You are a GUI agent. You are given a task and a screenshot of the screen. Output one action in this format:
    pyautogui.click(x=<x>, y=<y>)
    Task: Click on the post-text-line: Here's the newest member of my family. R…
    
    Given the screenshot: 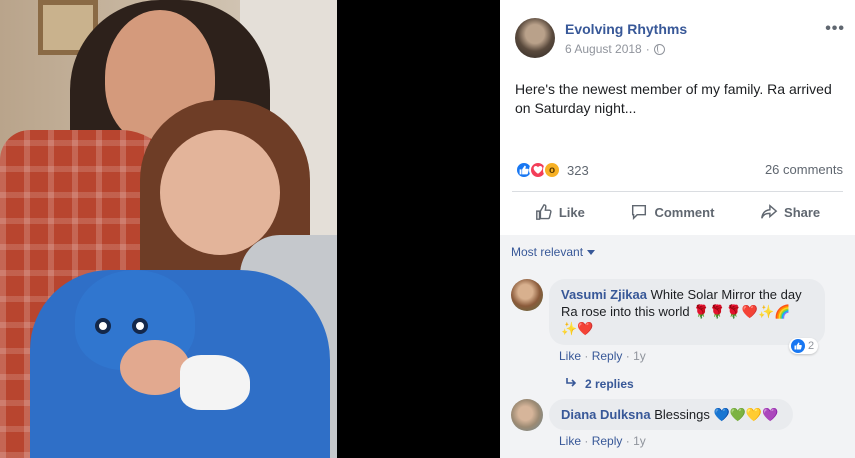 What is the action you would take?
    pyautogui.click(x=673, y=89)
    